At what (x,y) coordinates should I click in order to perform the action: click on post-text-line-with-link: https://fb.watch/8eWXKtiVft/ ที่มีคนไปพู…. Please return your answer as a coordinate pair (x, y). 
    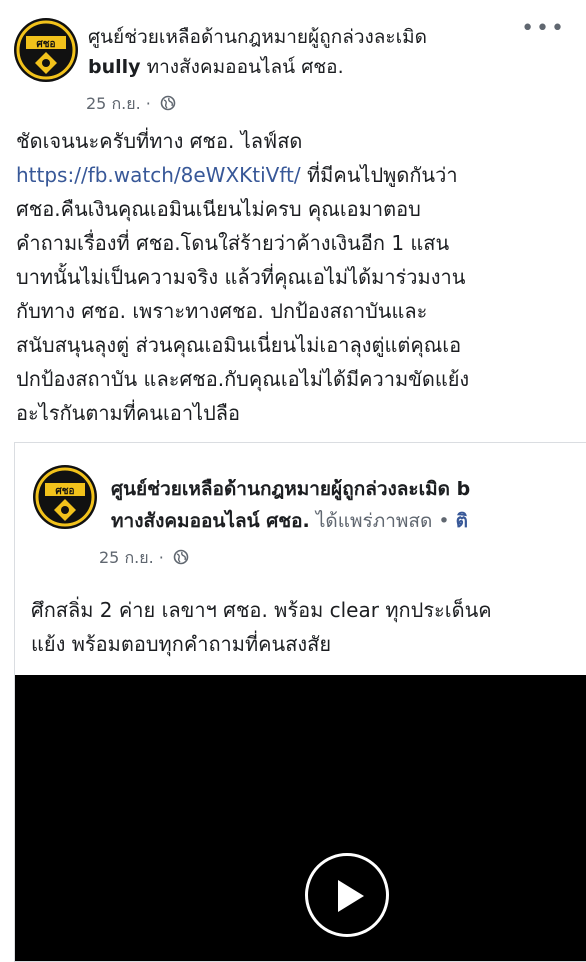
    Looking at the image, I should click on (237, 175).